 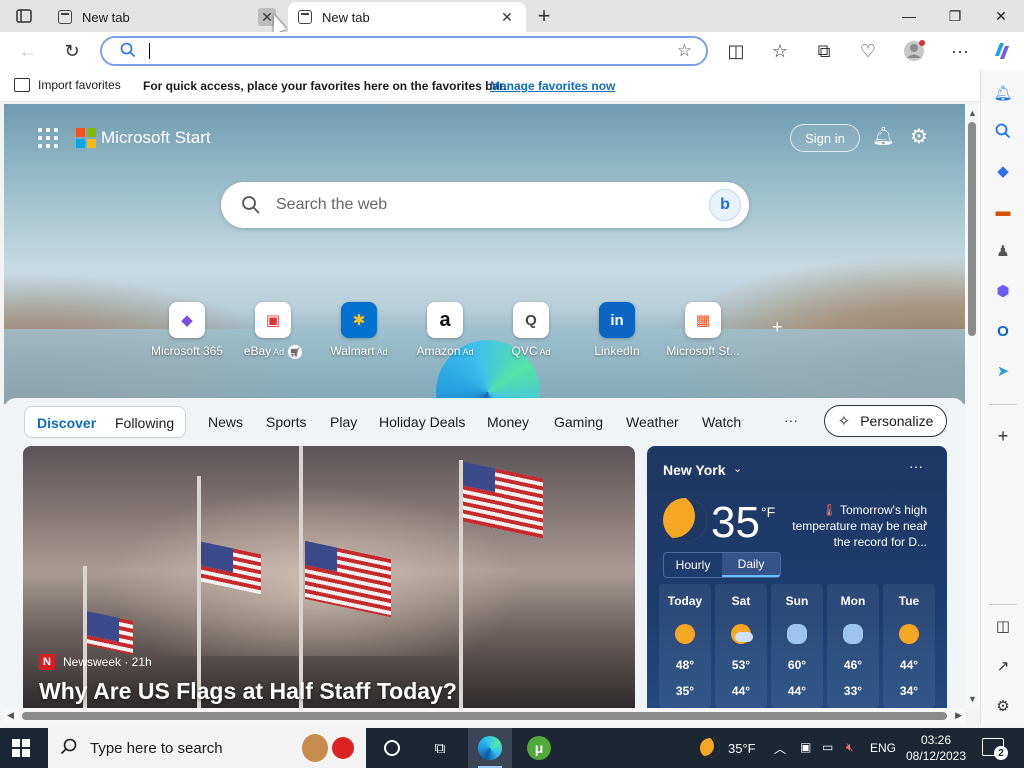 I want to click on clock: 03:26 08/12/2023, so click(x=936, y=748).